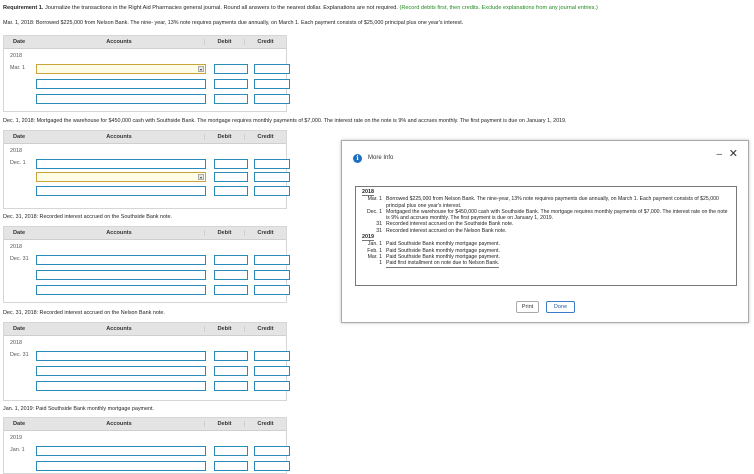 This screenshot has width=754, height=474. I want to click on print-button: Print, so click(527, 307).